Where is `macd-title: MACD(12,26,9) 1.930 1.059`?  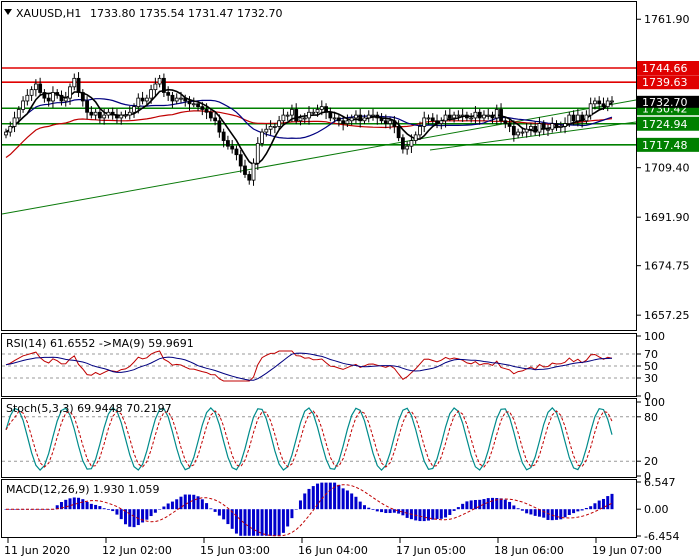 macd-title: MACD(12,26,9) 1.930 1.059 is located at coordinates (83, 489).